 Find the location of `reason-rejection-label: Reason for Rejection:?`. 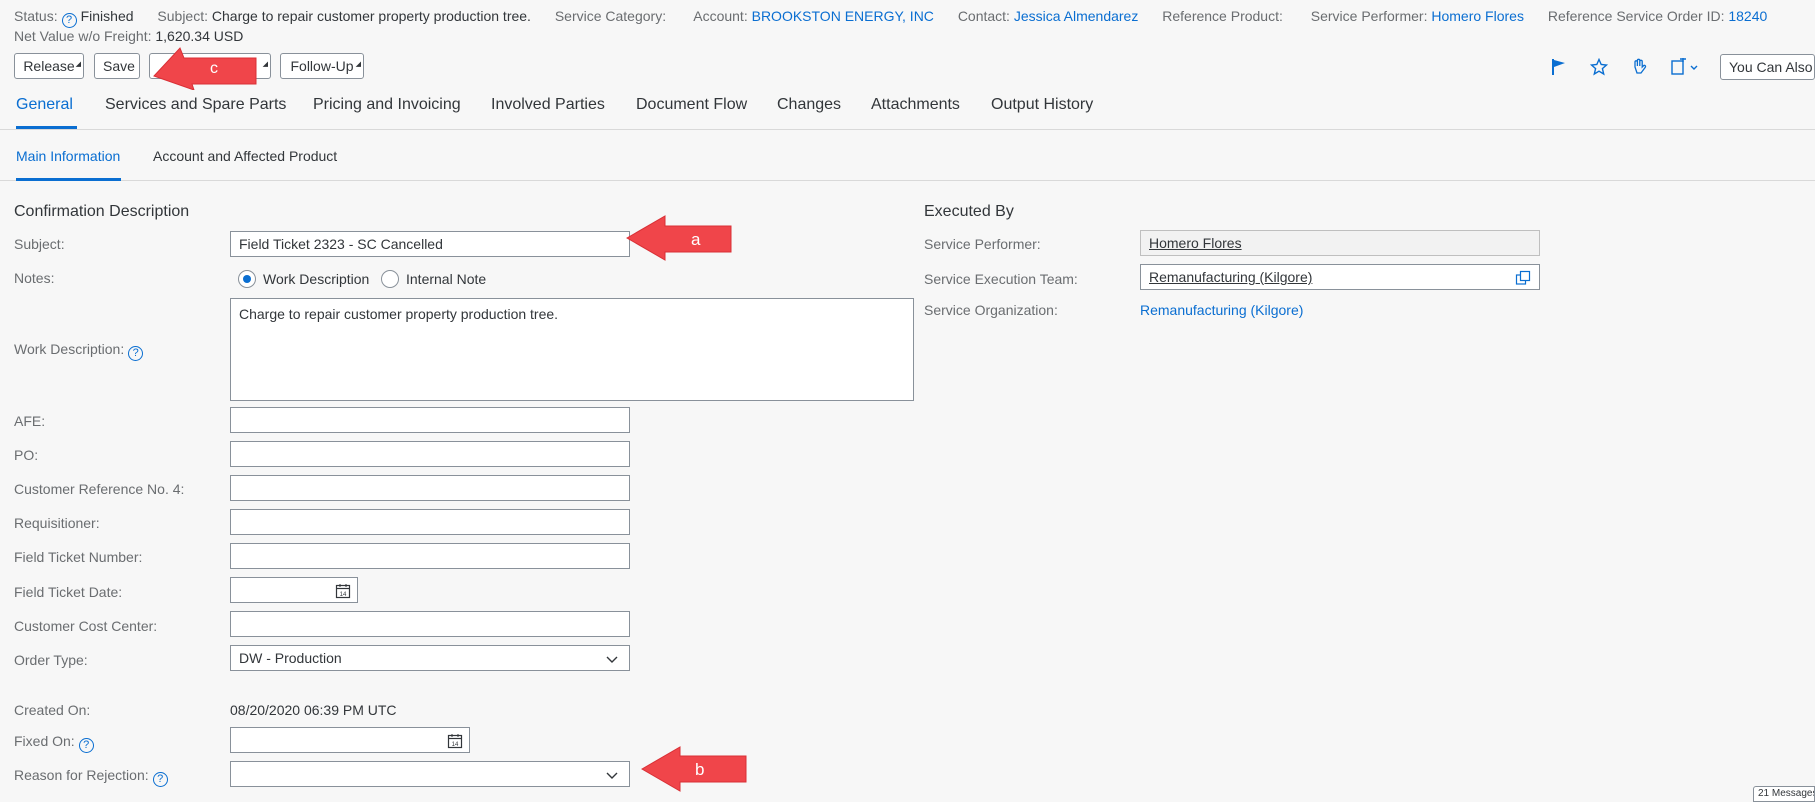

reason-rejection-label: Reason for Rejection:? is located at coordinates (93, 777).